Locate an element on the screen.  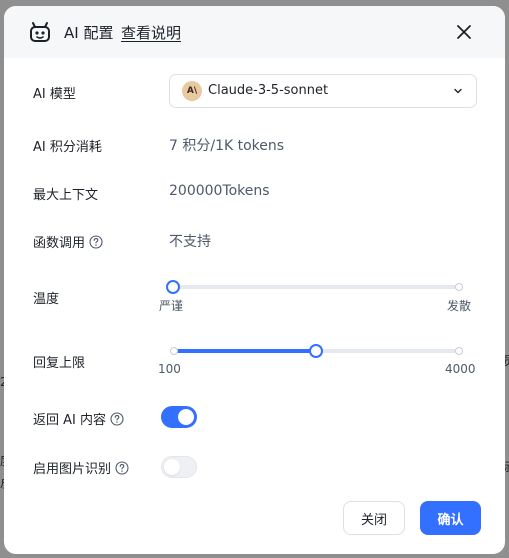
max-reply-max-label: 4000 is located at coordinates (460, 369).